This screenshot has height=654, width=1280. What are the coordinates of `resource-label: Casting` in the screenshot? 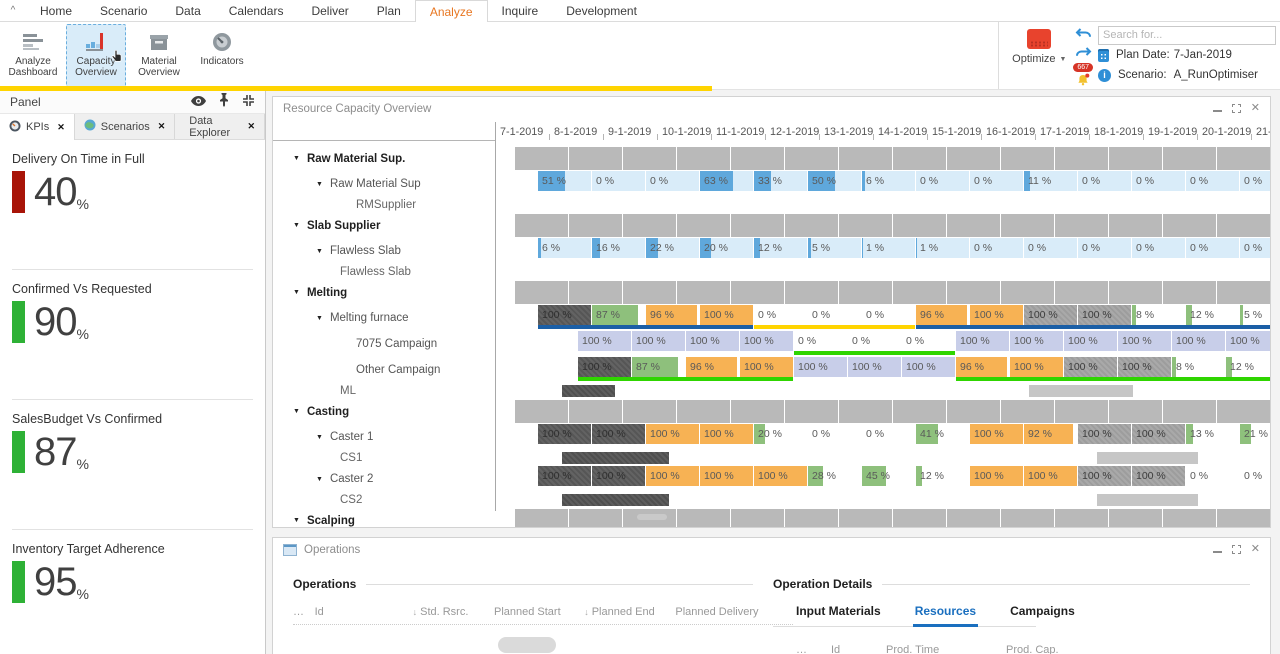 It's located at (328, 412).